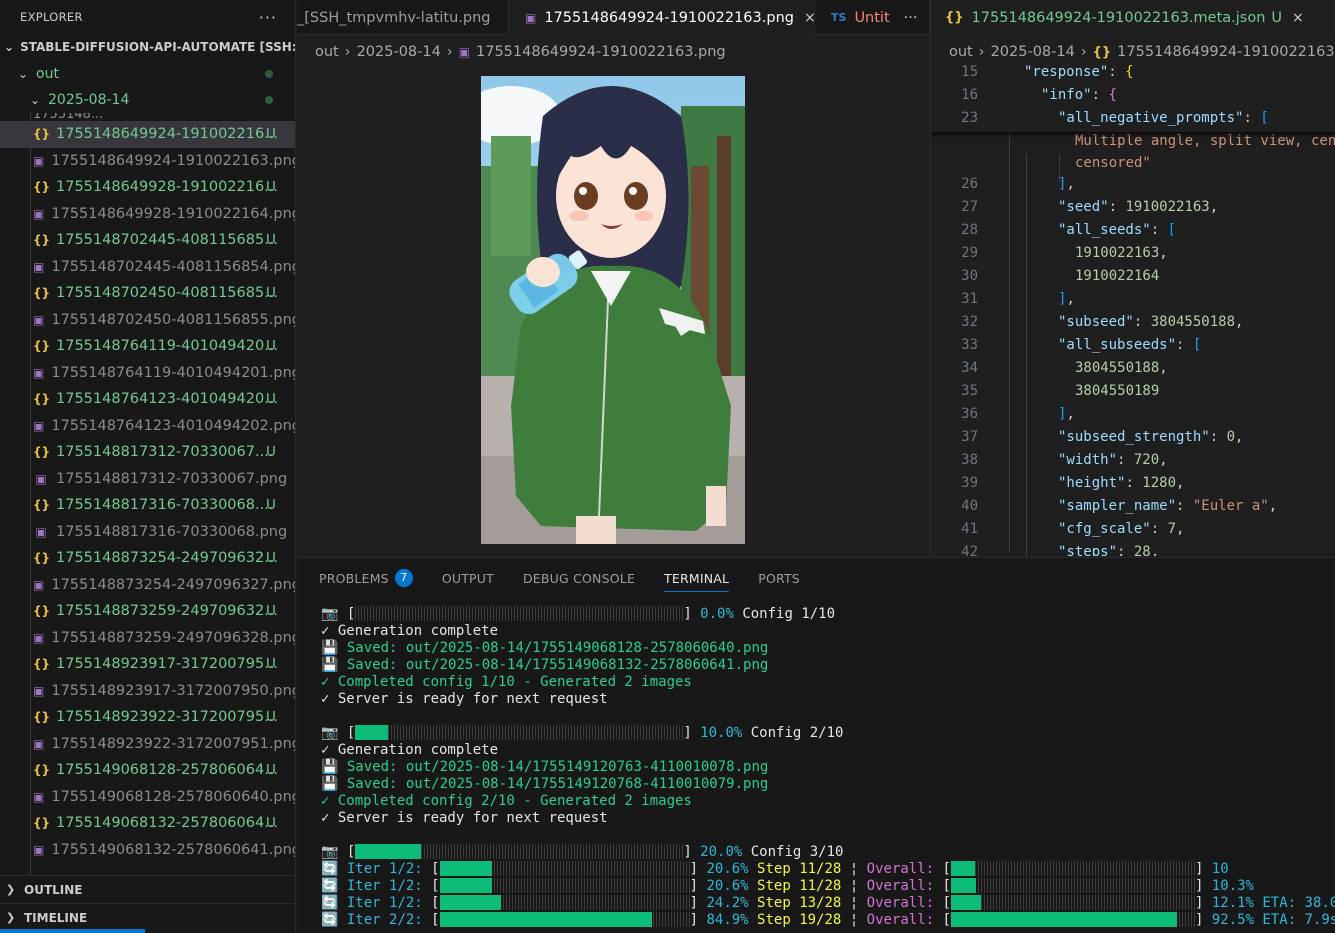  I want to click on panel-tab-problems: PROBLEMS 7, so click(366, 578).